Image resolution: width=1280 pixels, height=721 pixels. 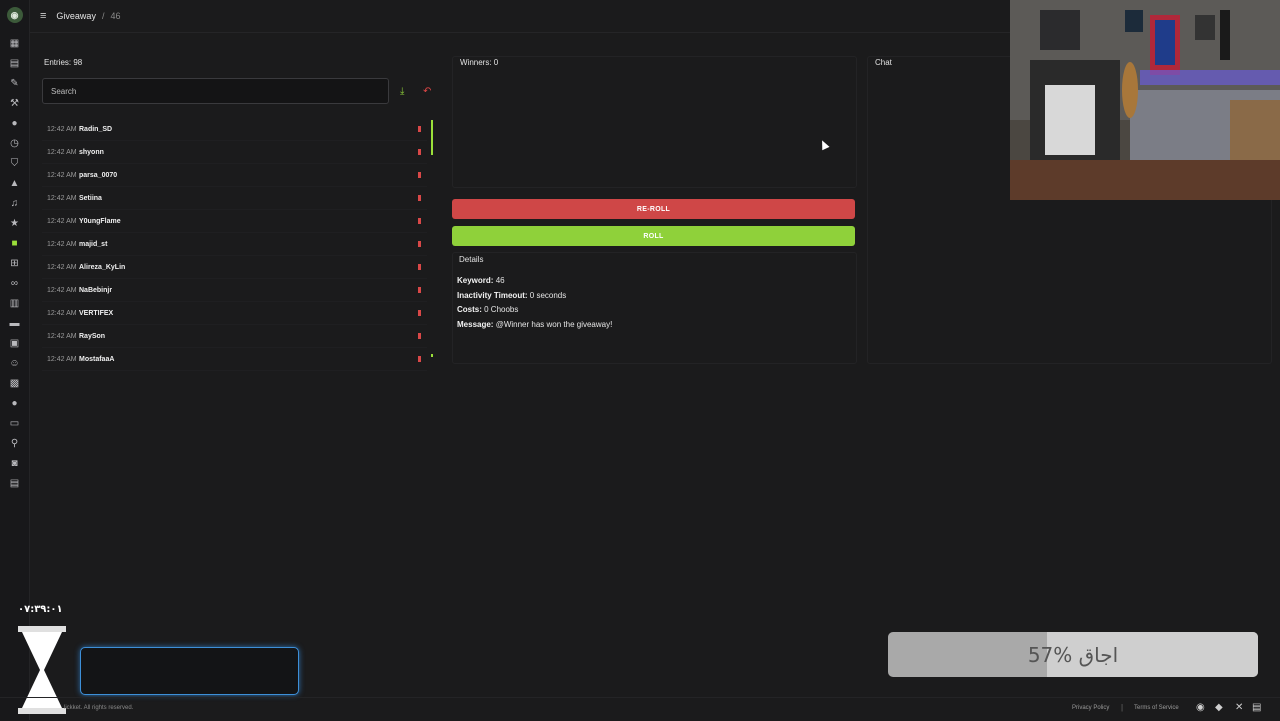 I want to click on dashboard-icon: ▦, so click(x=14, y=43).